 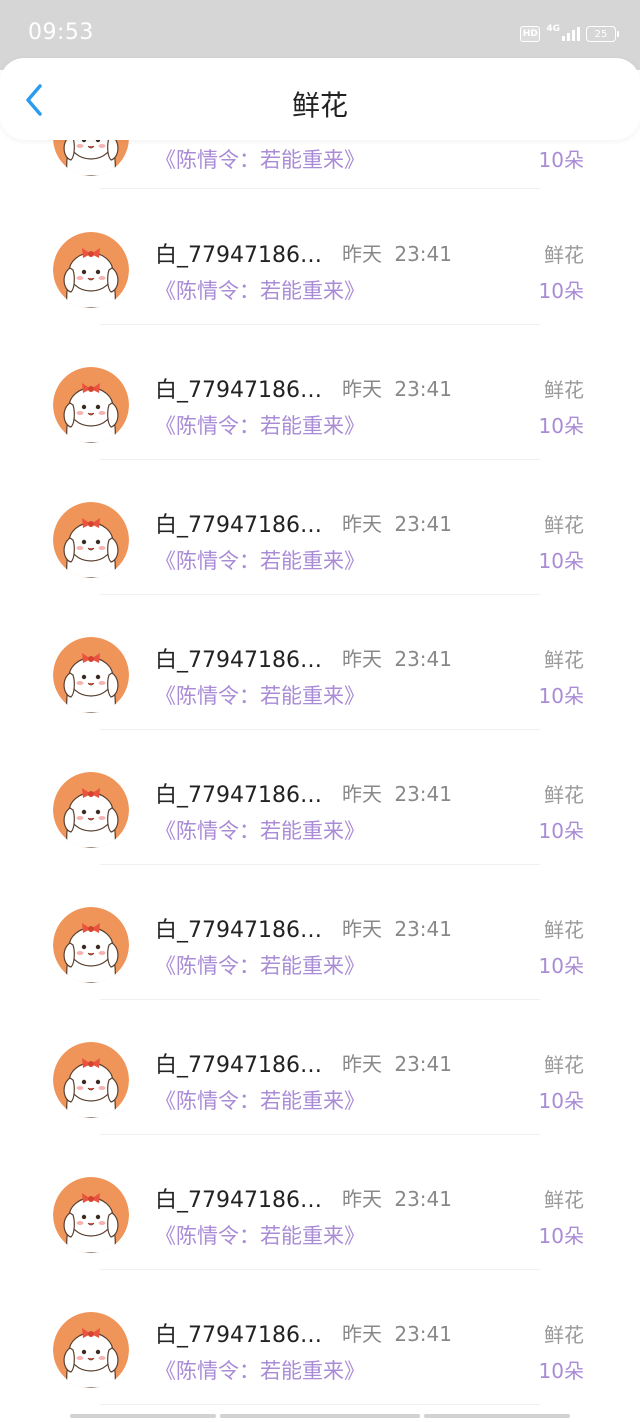 I want to click on nav-header: 鲜花, so click(x=320, y=99).